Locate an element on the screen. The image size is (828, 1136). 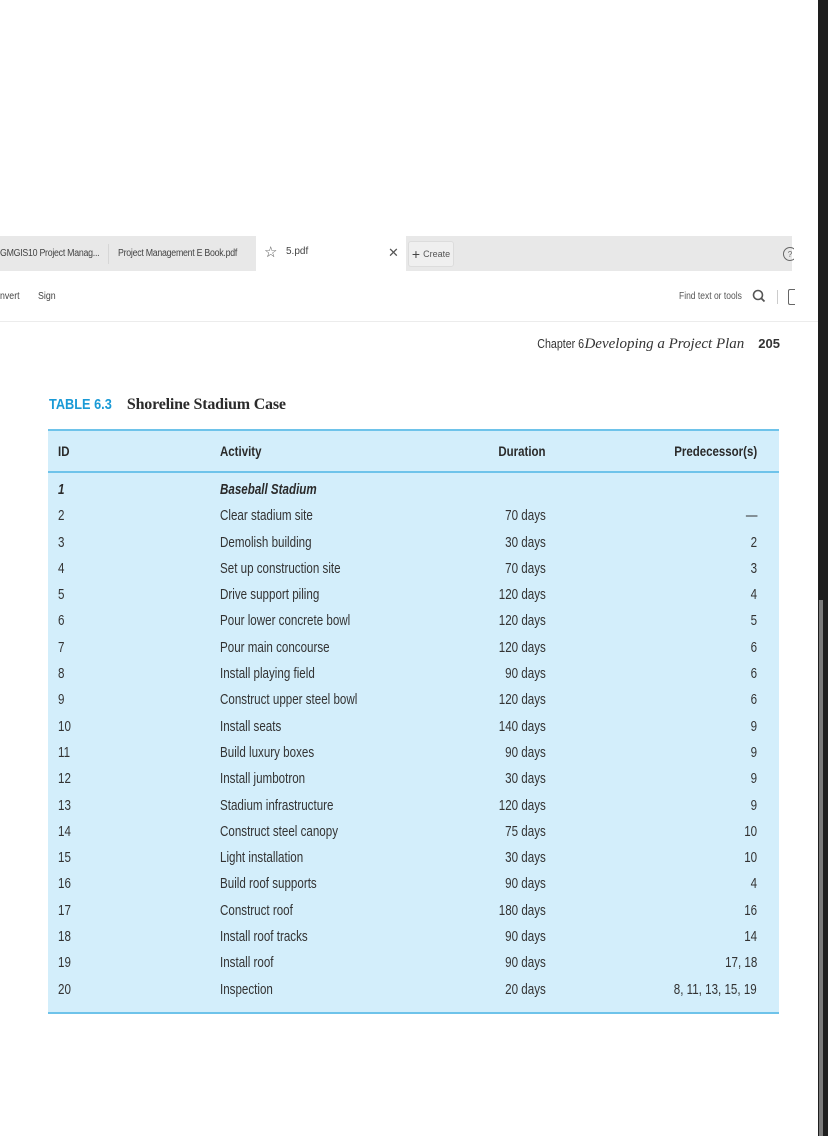
toolbar: nvert Sign Find text or tools is located at coordinates (409, 296).